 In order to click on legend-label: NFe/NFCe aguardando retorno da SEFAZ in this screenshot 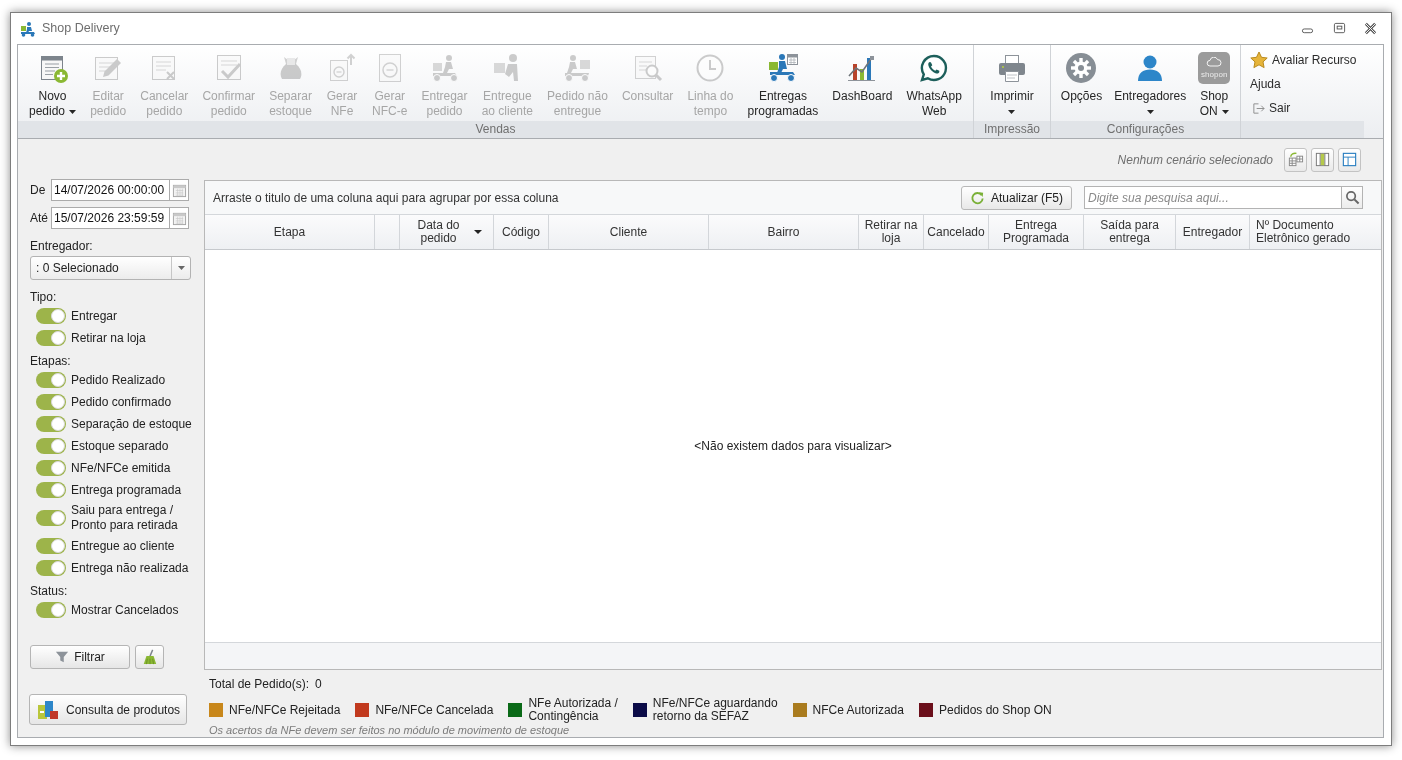, I will do `click(715, 710)`.